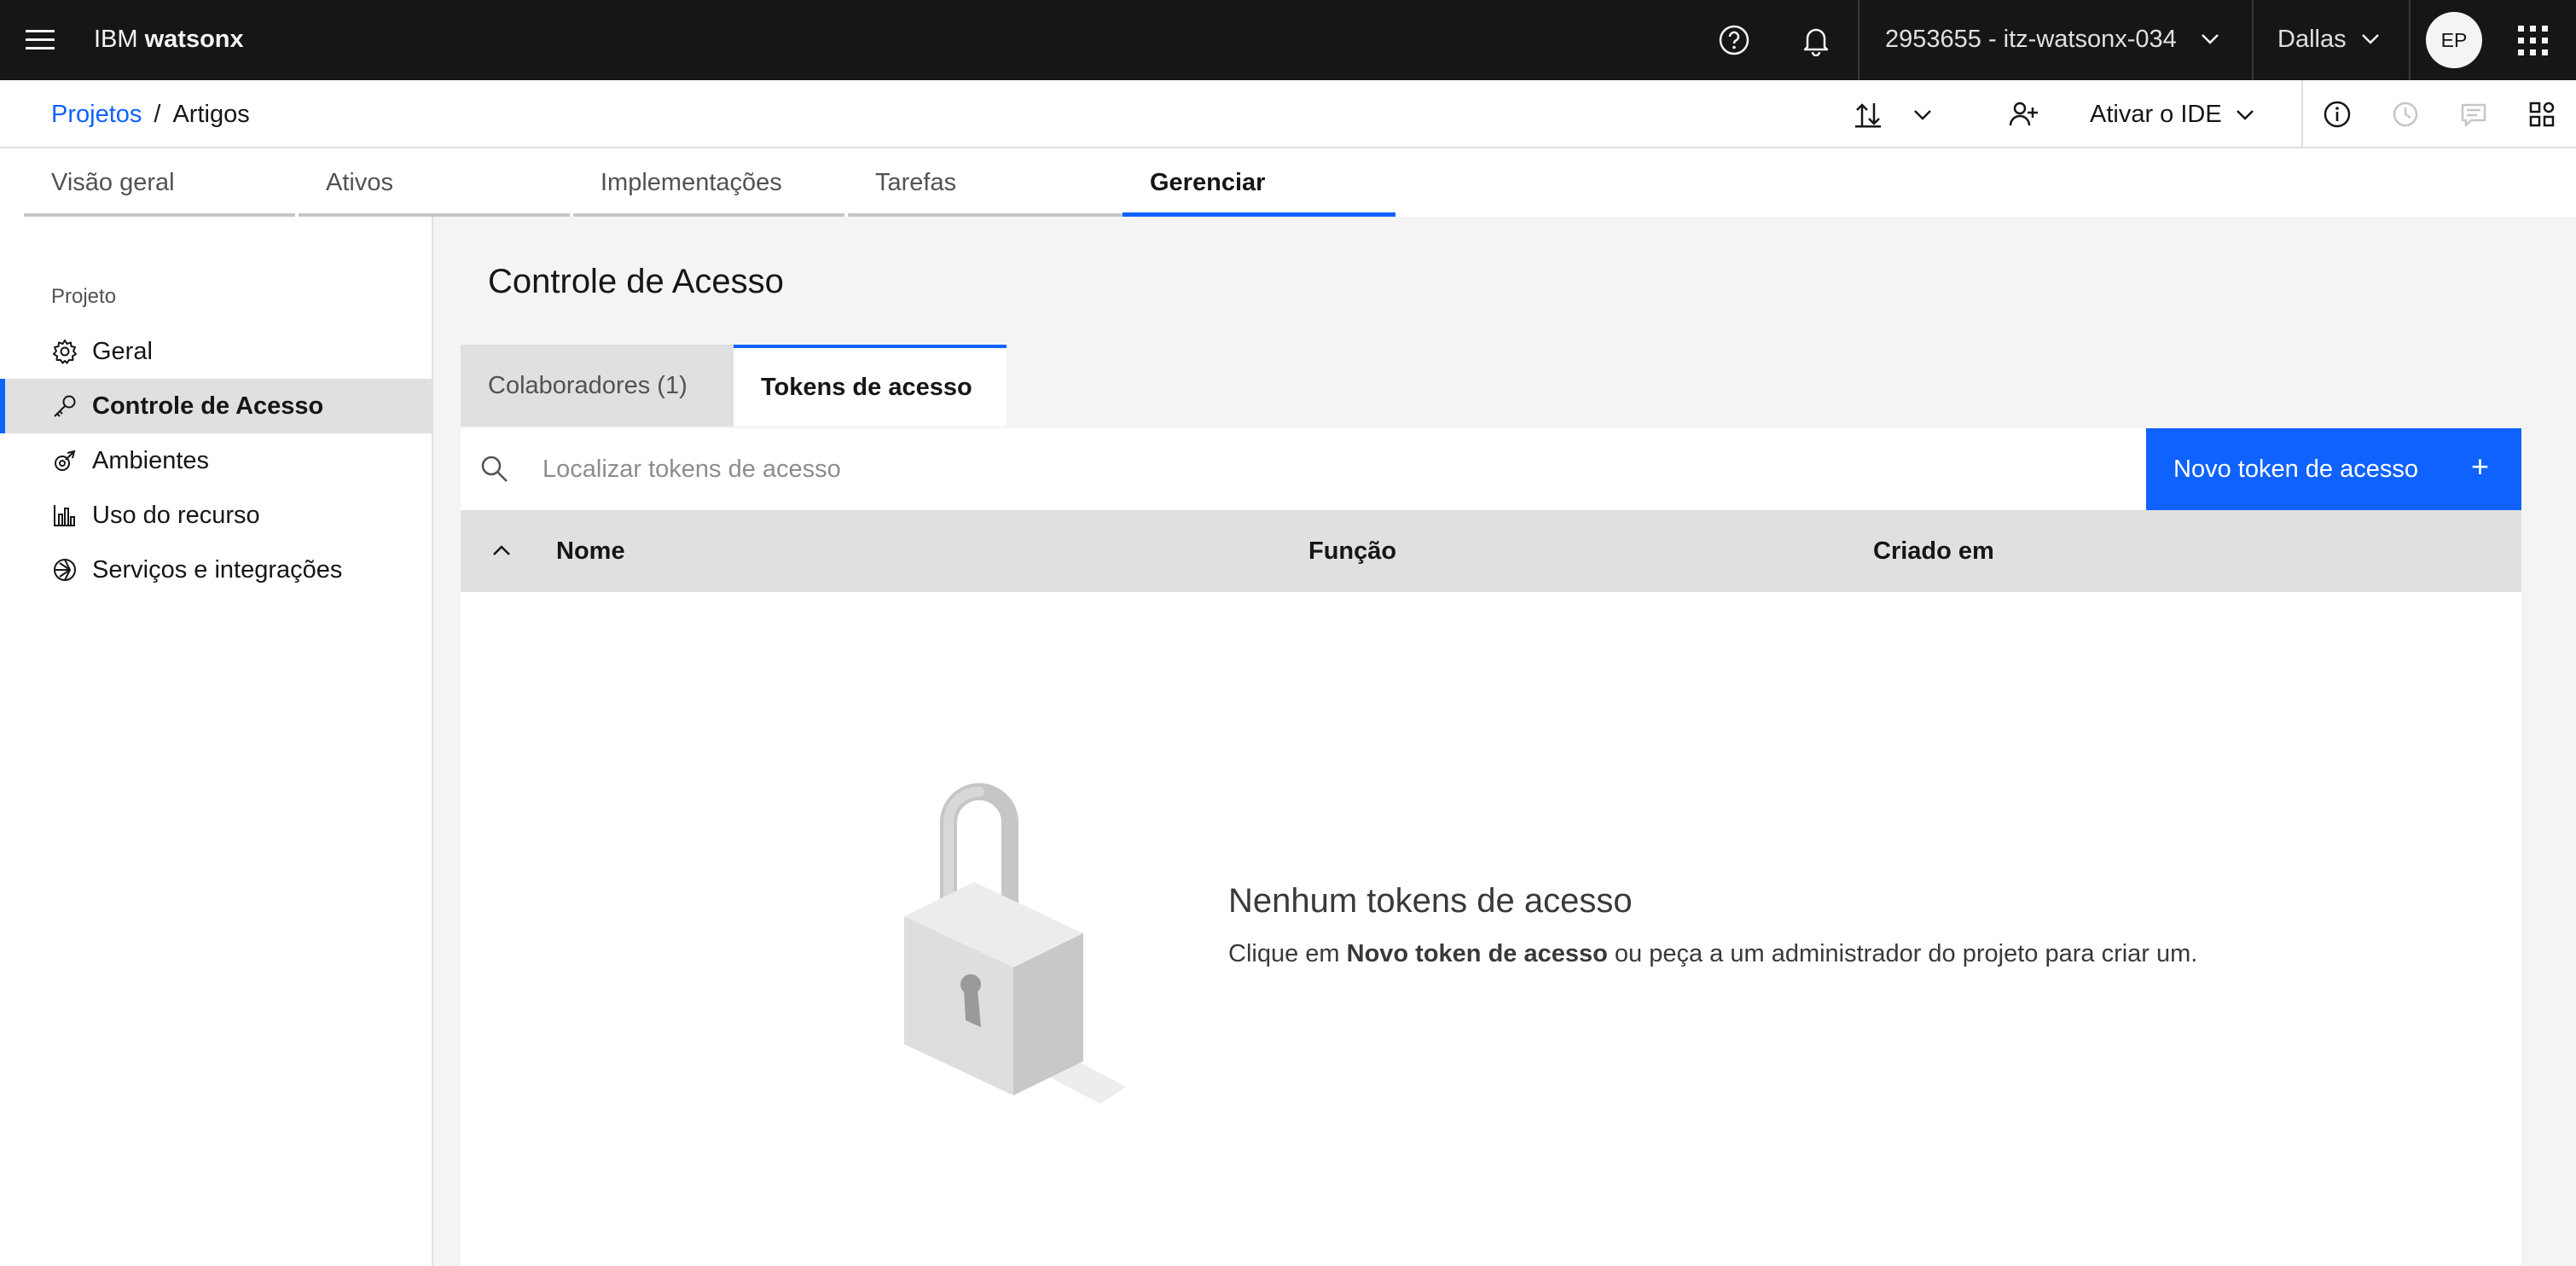 The width and height of the screenshot is (2576, 1266). What do you see at coordinates (1288, 114) in the screenshot?
I see `project-toolbar: Projetos / Artigos Ativar o IDE` at bounding box center [1288, 114].